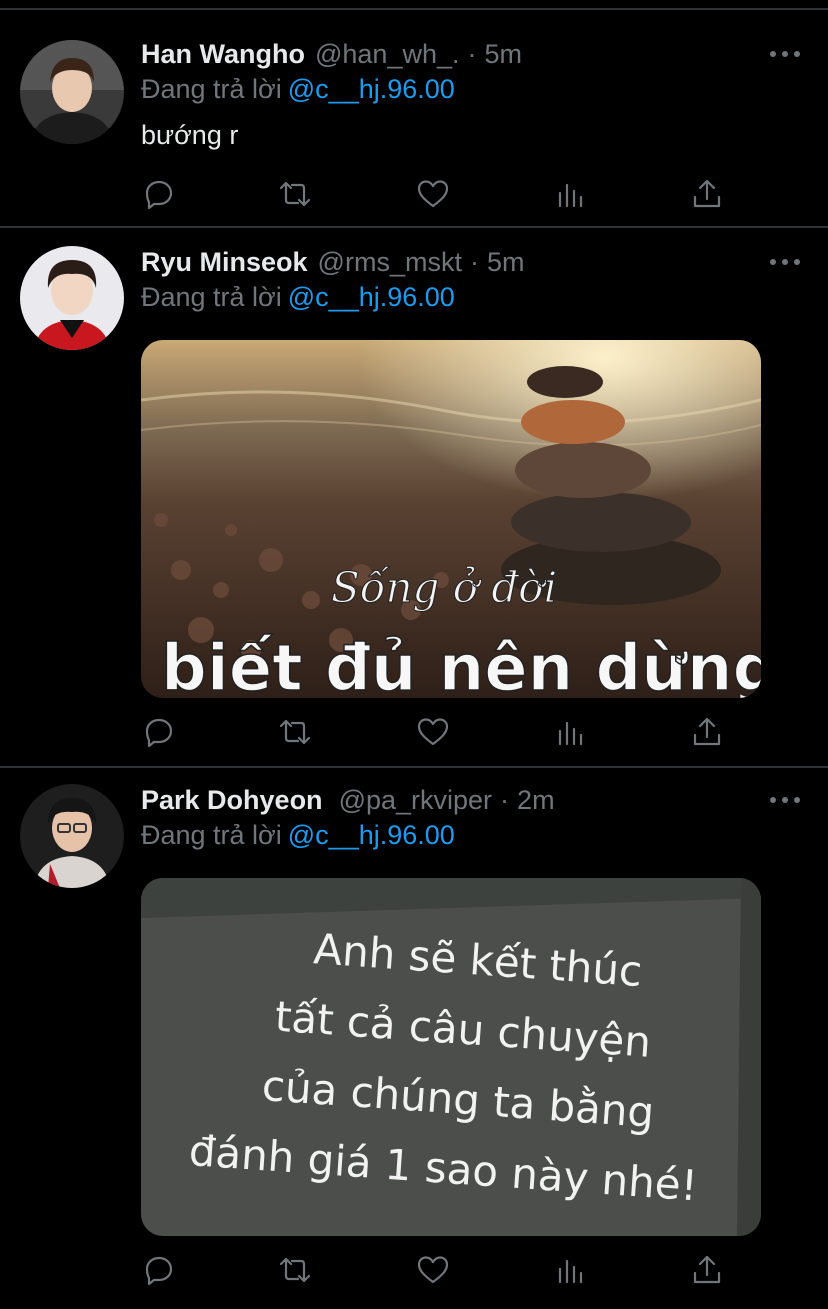  I want to click on tweet-header: Ryu Minseok @rms_mskt · 5m, so click(449, 262).